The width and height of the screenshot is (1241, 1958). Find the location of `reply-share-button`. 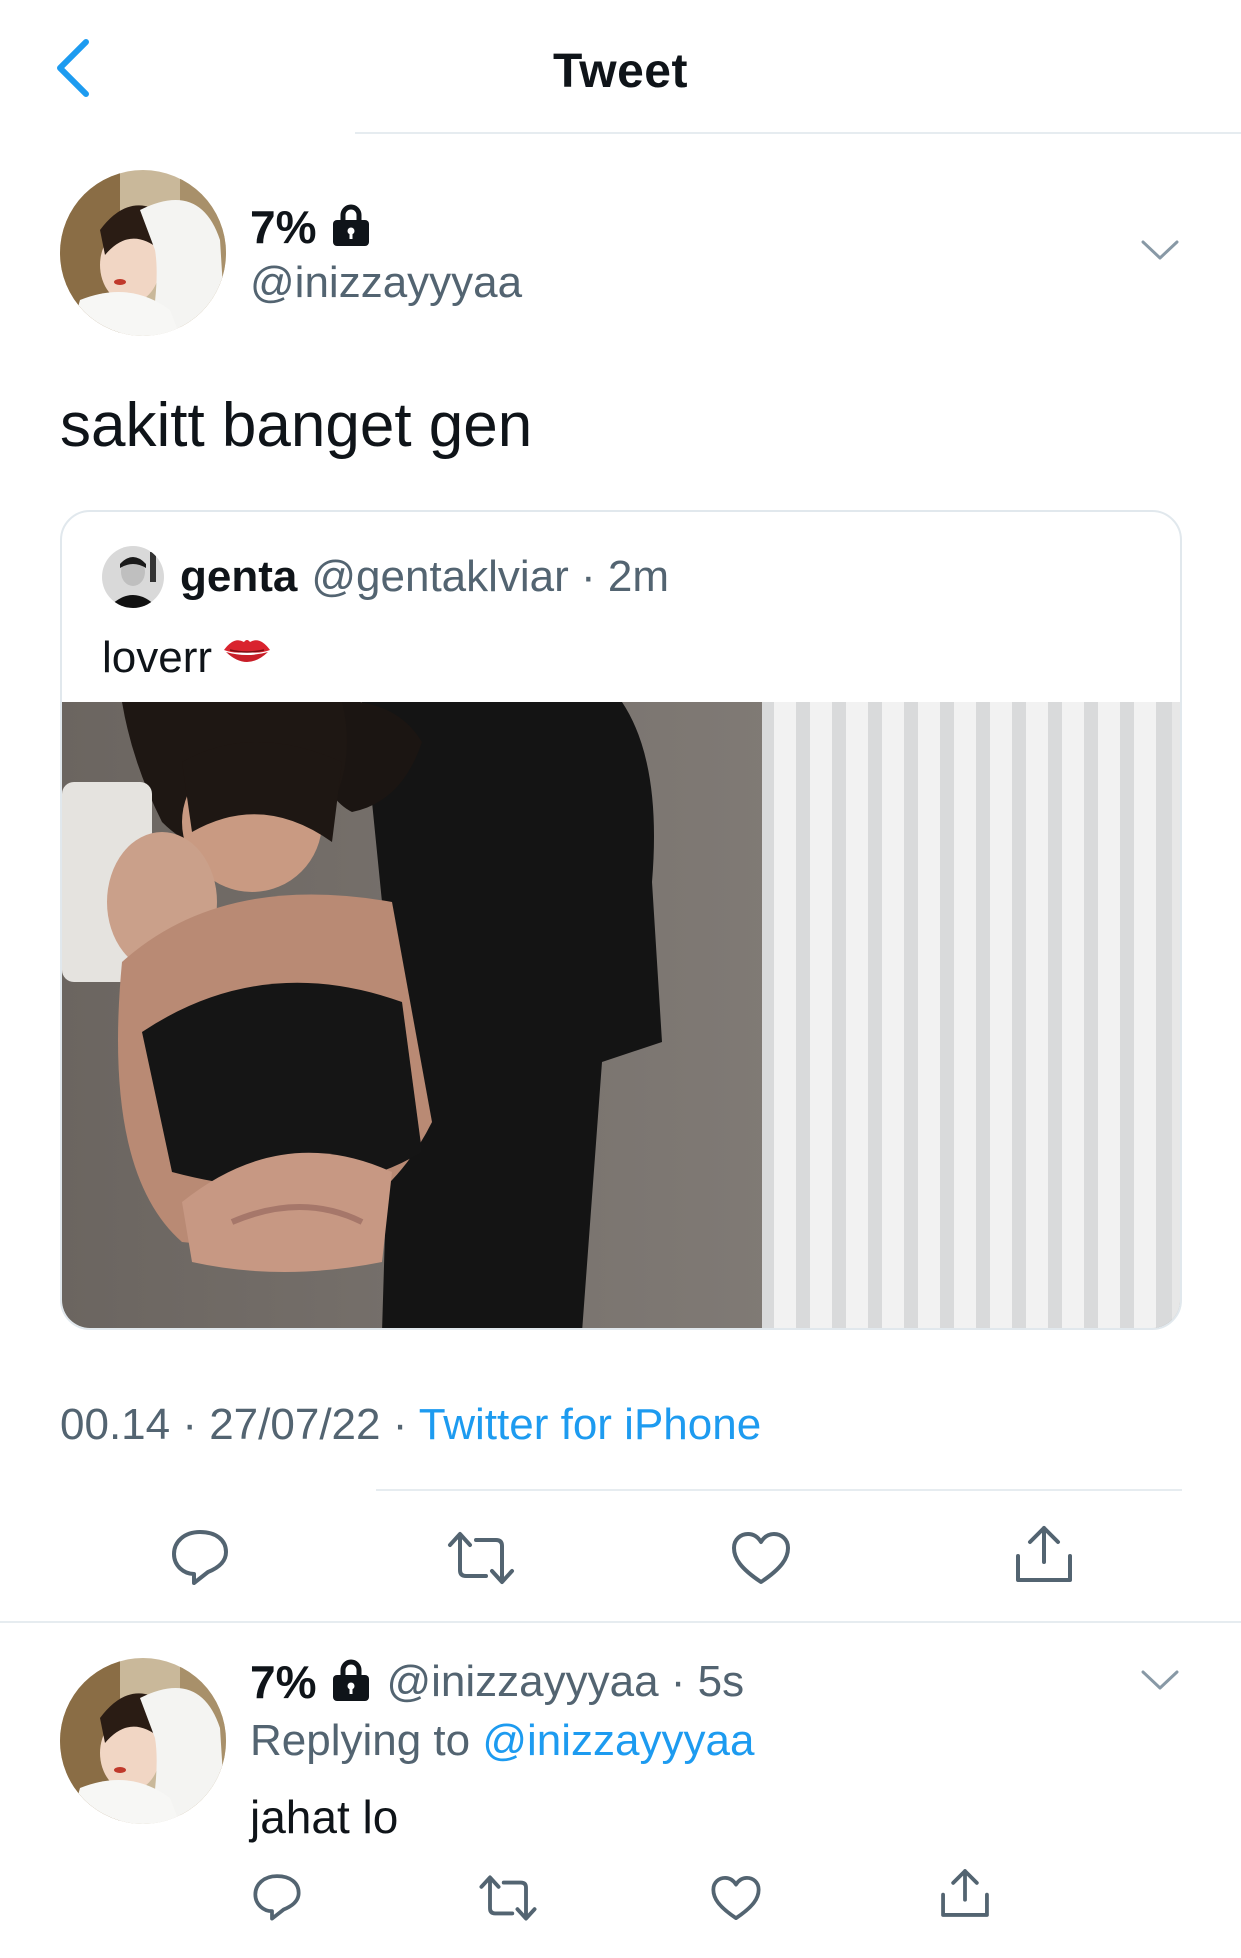

reply-share-button is located at coordinates (965, 1895).